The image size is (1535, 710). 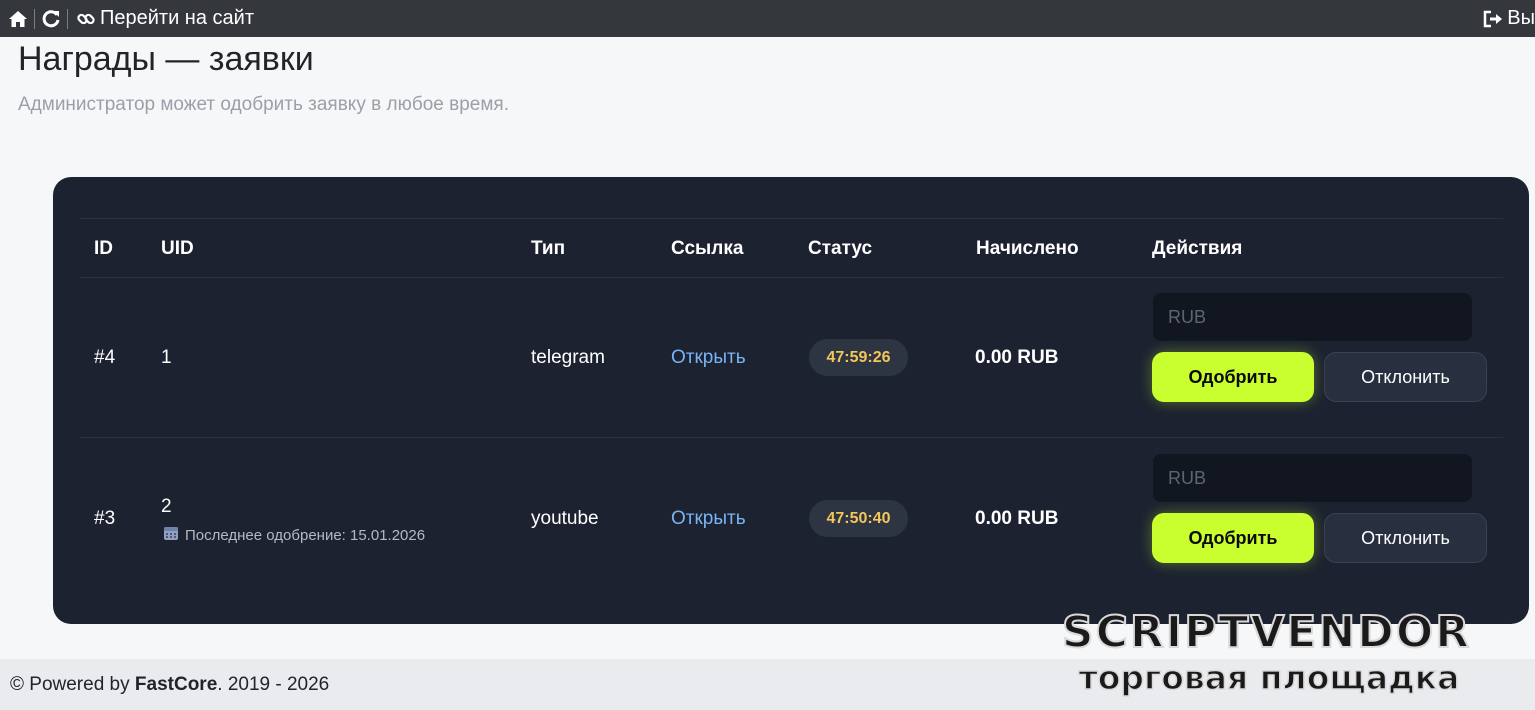 What do you see at coordinates (548, 248) in the screenshot?
I see `header-type: Тип` at bounding box center [548, 248].